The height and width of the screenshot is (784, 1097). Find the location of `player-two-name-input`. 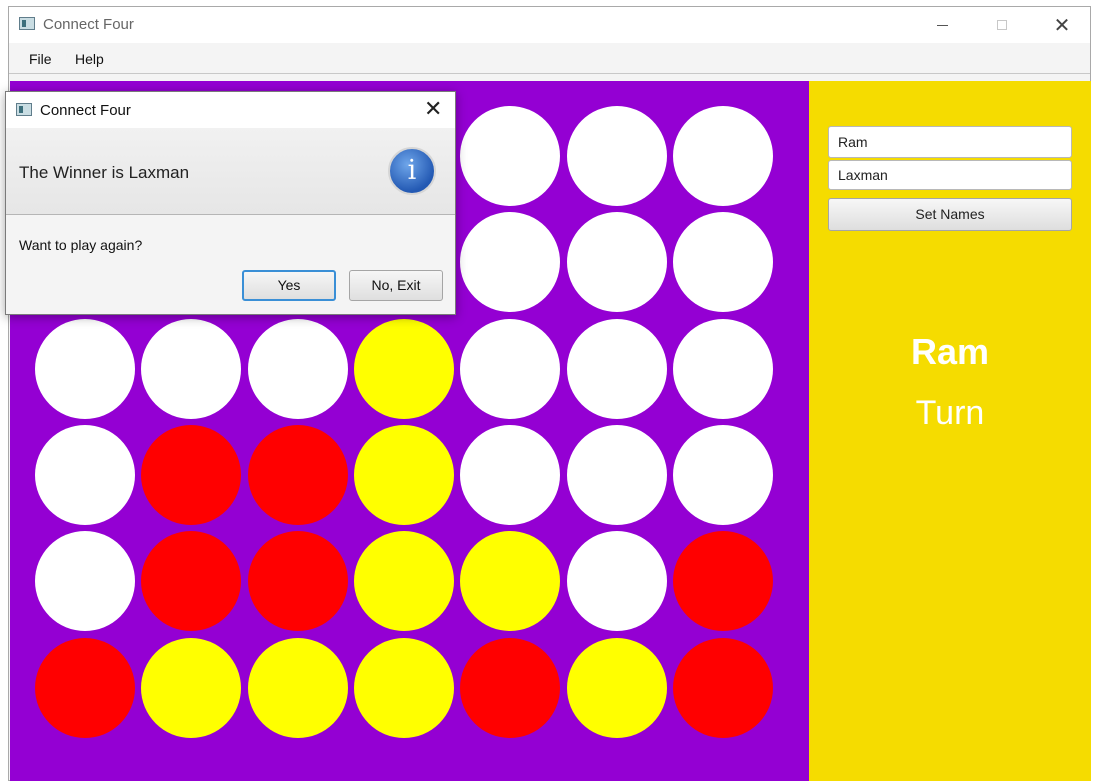

player-two-name-input is located at coordinates (950, 175).